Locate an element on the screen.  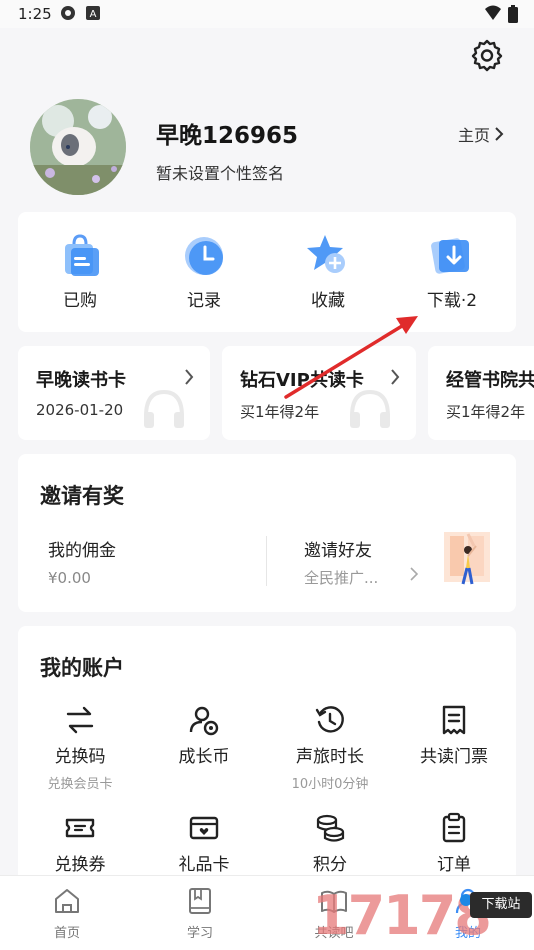
tab-home: 首页 is located at coordinates (67, 913).